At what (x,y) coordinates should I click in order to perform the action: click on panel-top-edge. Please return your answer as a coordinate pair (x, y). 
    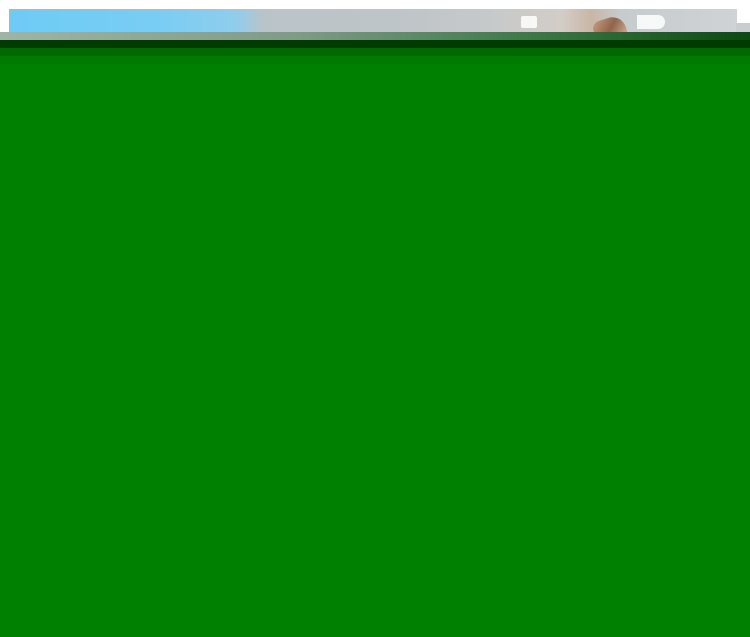
    Looking at the image, I should click on (375, 36).